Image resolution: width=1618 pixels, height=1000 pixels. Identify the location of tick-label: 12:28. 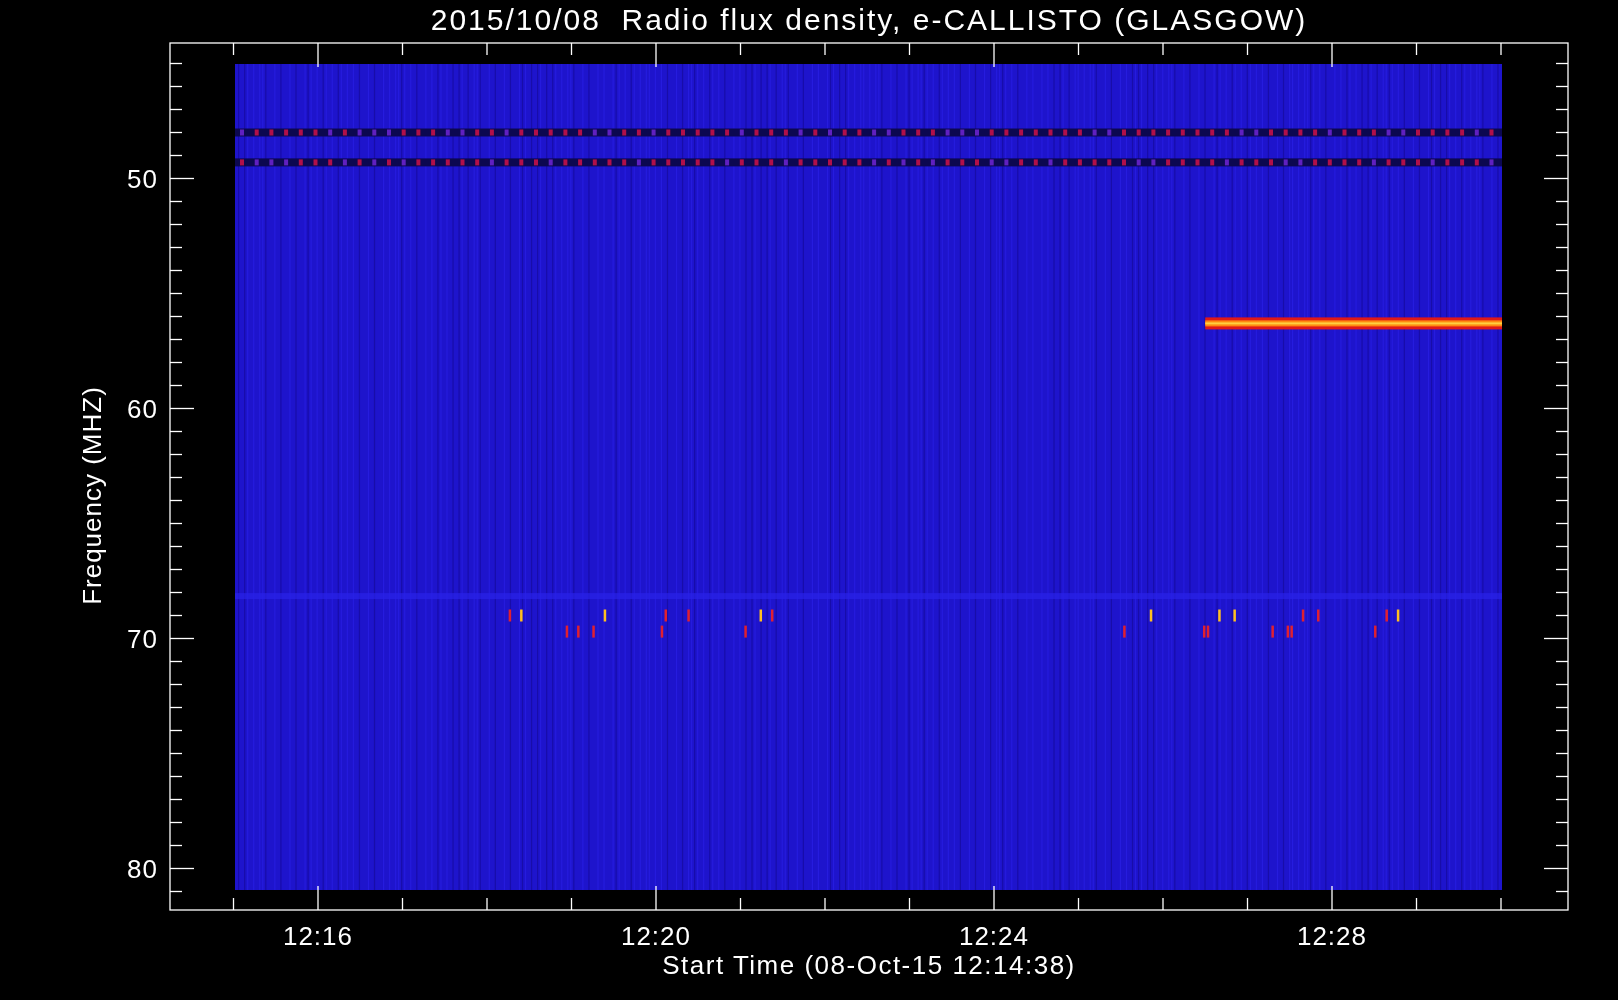
(1332, 935).